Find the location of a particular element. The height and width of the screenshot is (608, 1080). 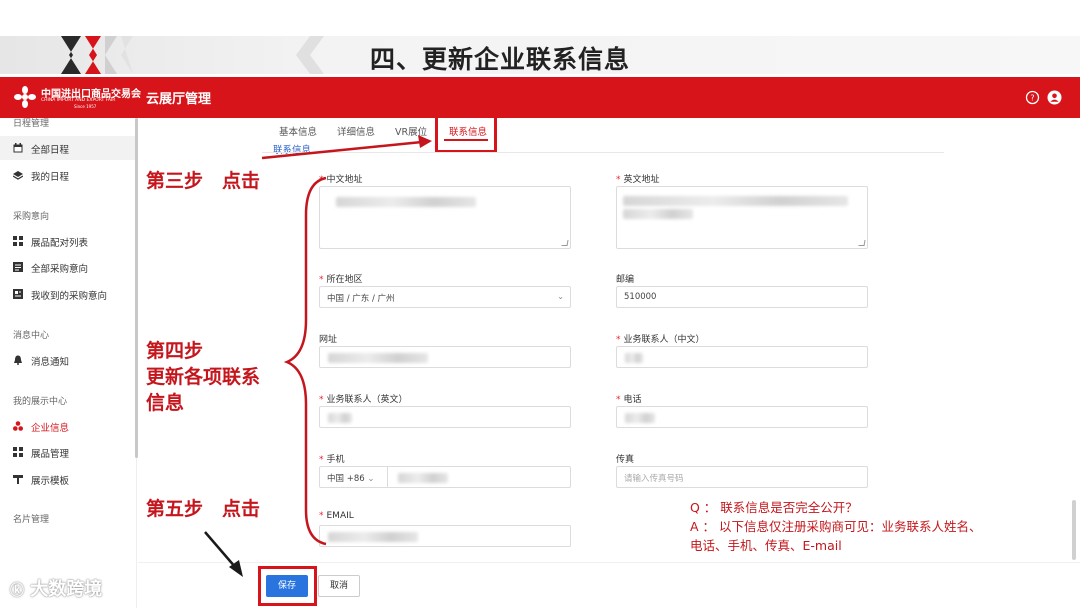

org-icon is located at coordinates (18, 426).